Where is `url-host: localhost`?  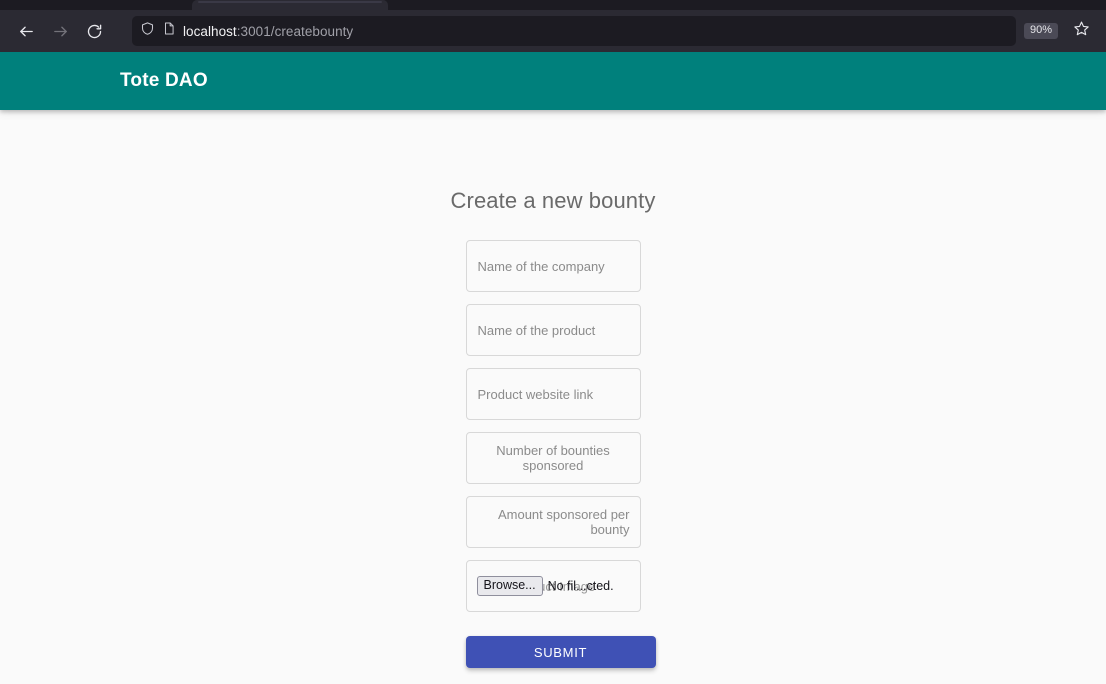 url-host: localhost is located at coordinates (210, 31).